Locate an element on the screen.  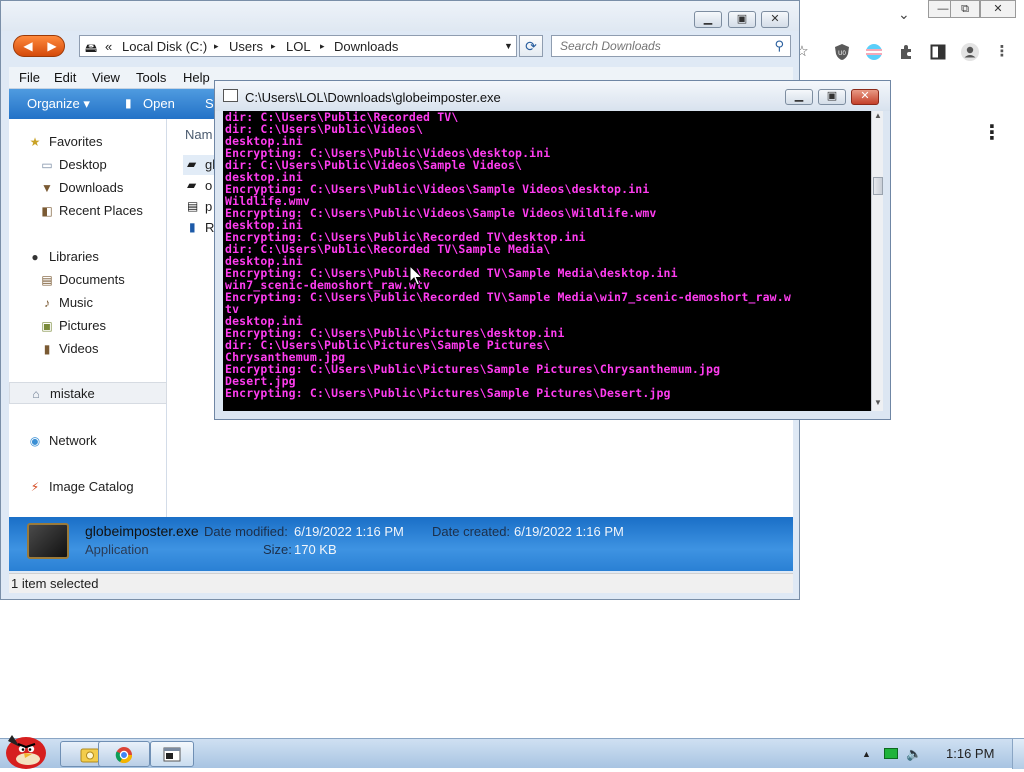
drive-icon: 🖴 is located at coordinates (91, 48).